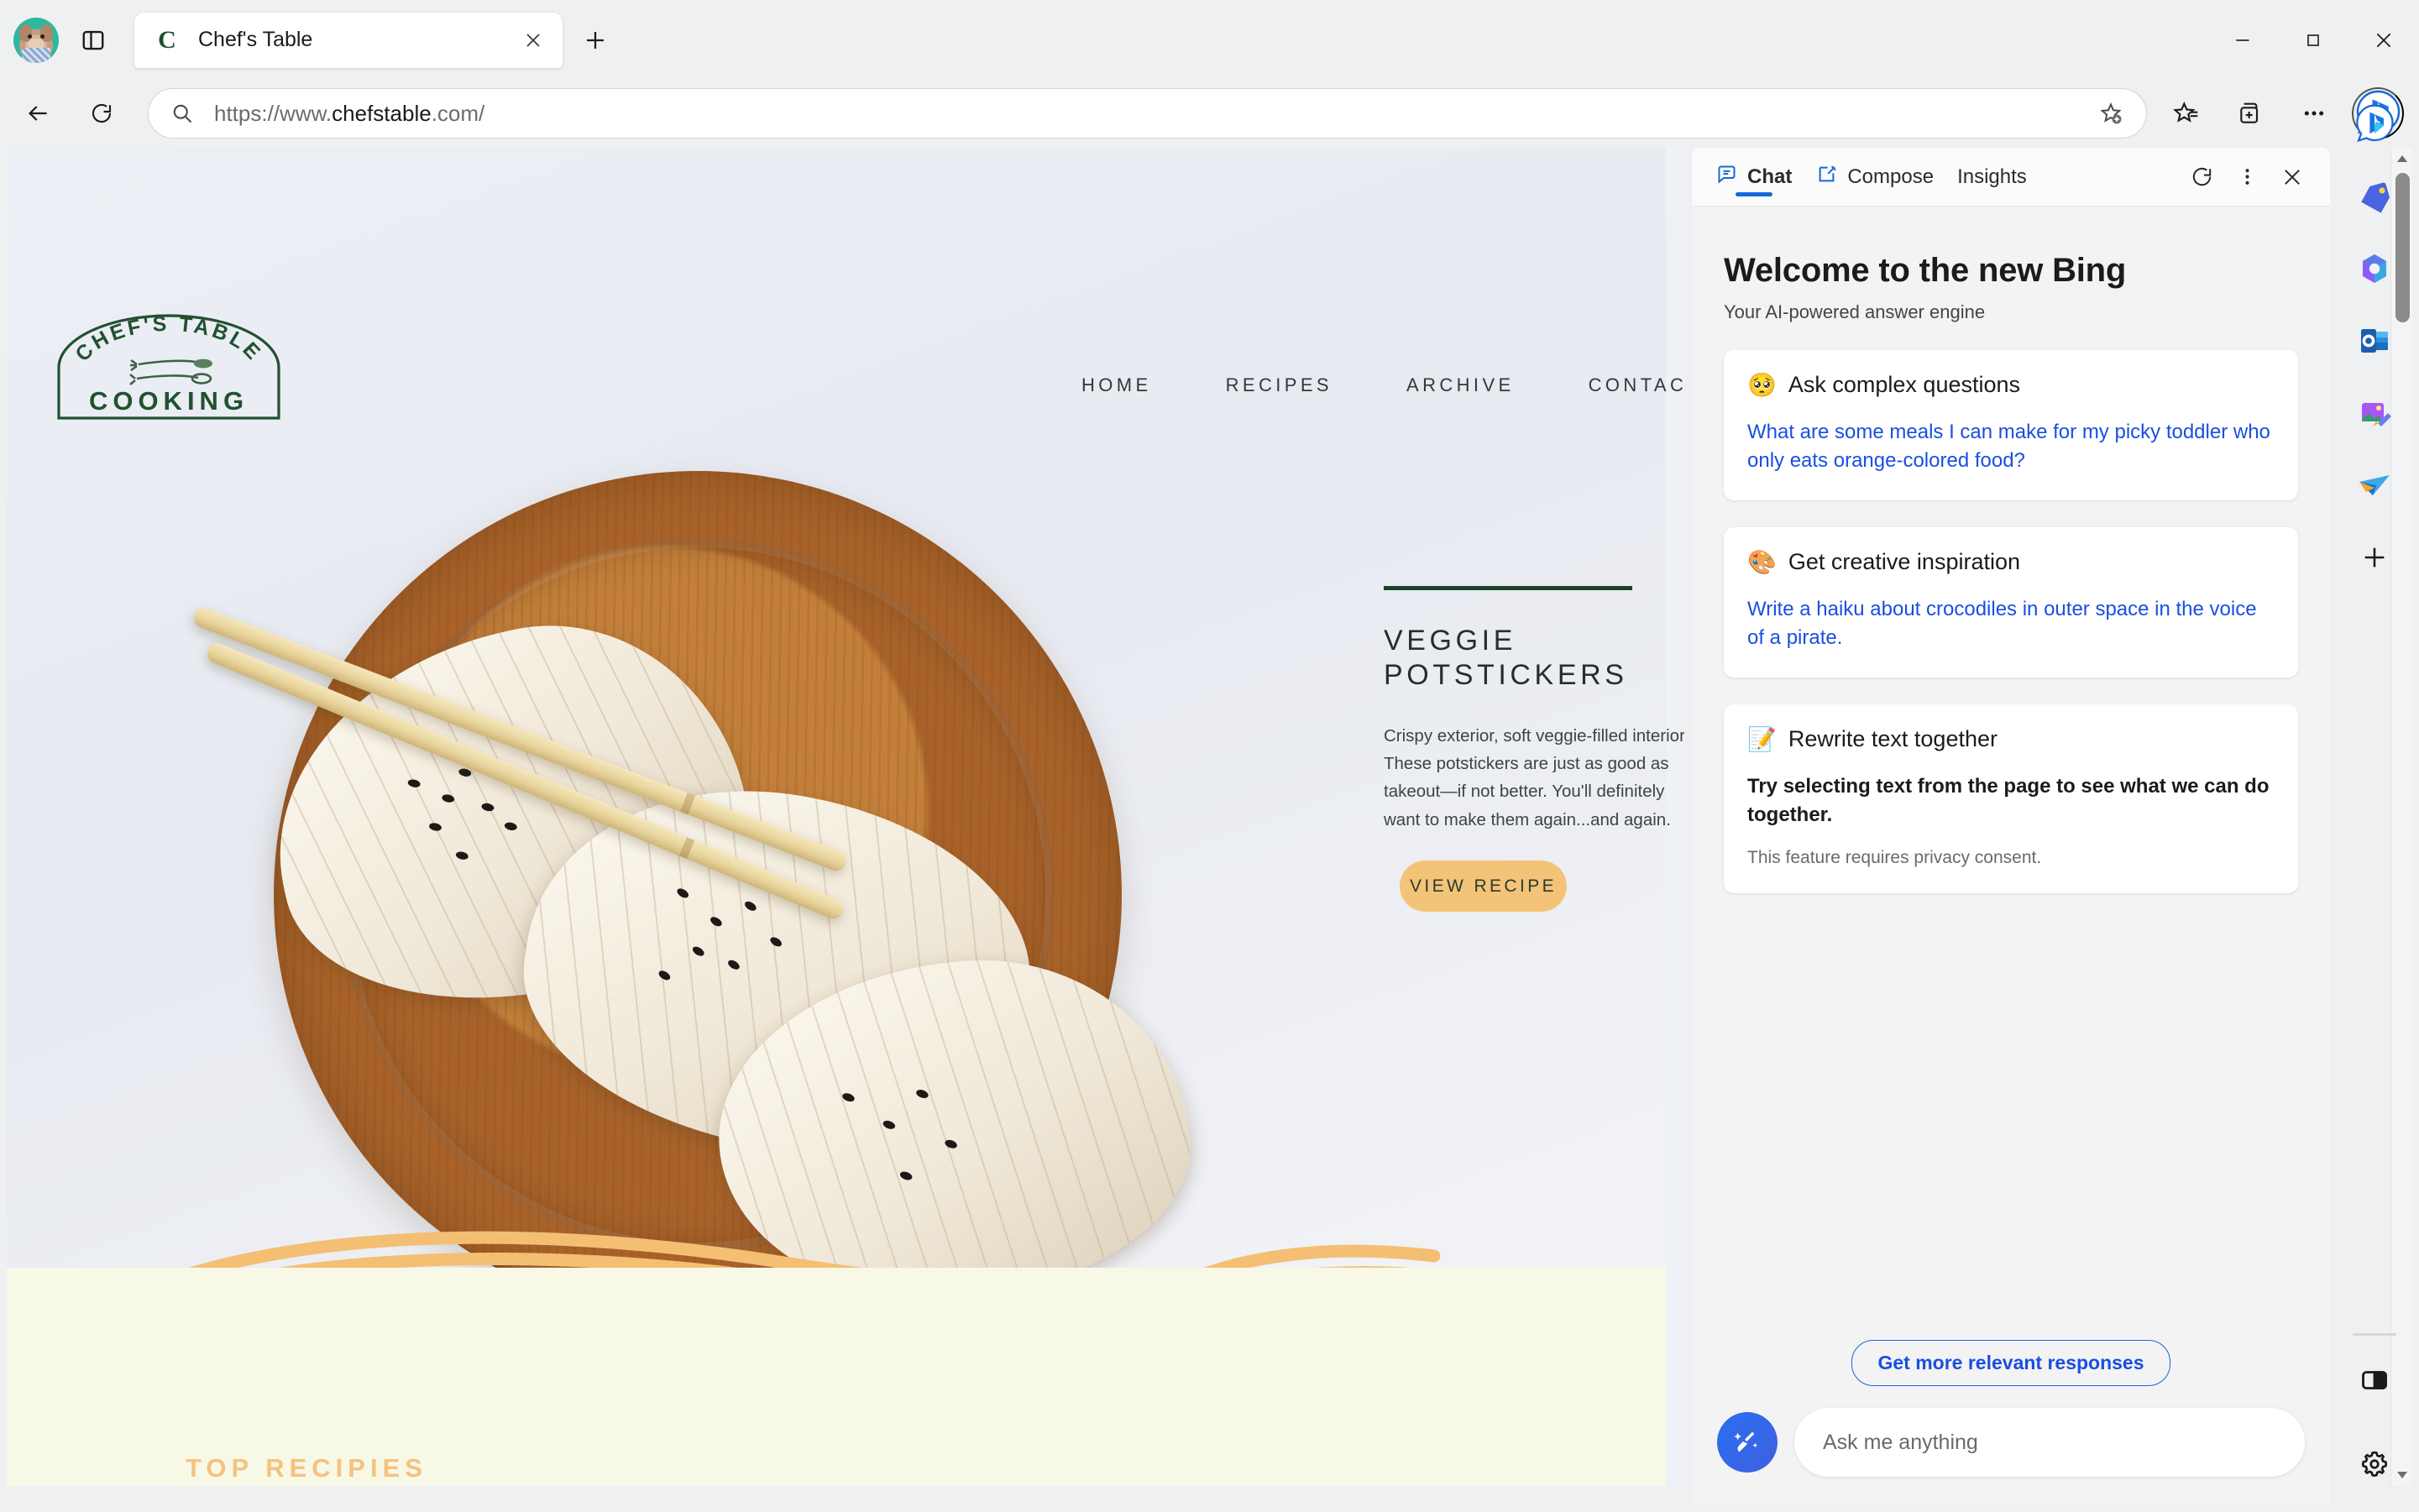 The width and height of the screenshot is (2419, 1512). I want to click on avatar-ear-right, so click(47, 33).